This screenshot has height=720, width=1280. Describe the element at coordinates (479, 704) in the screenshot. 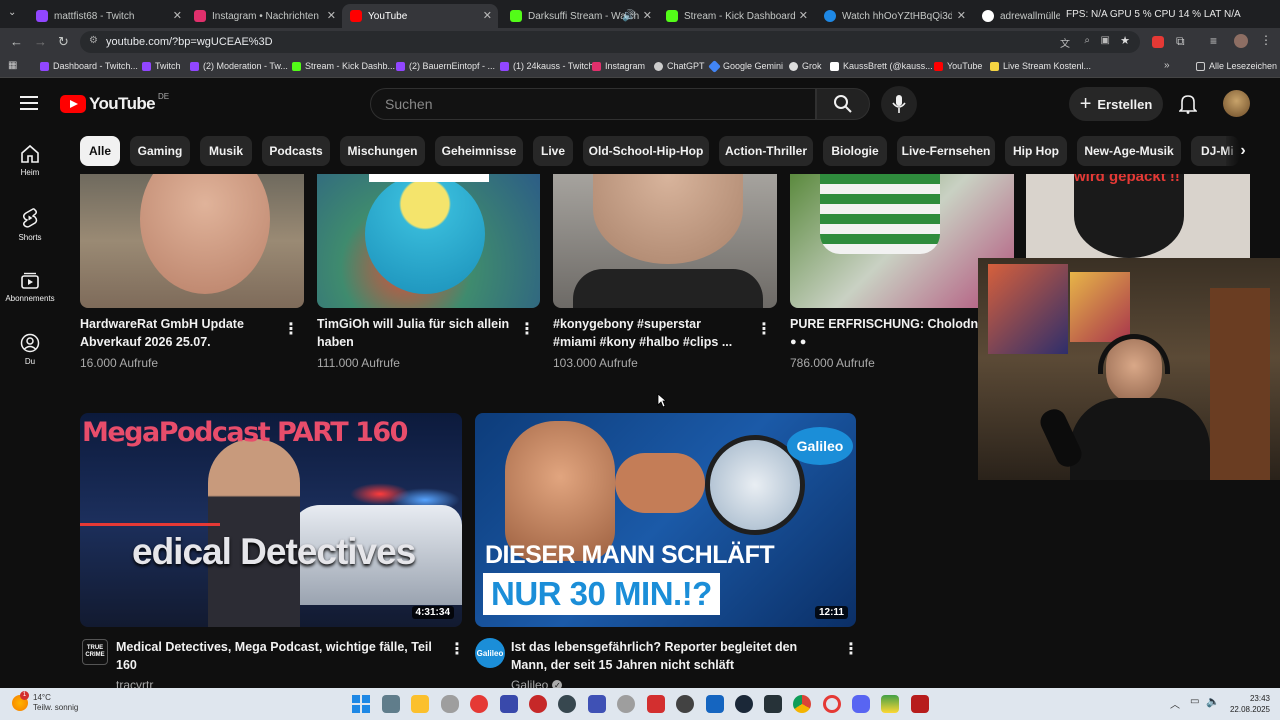

I see `lightning-app-icon` at that location.